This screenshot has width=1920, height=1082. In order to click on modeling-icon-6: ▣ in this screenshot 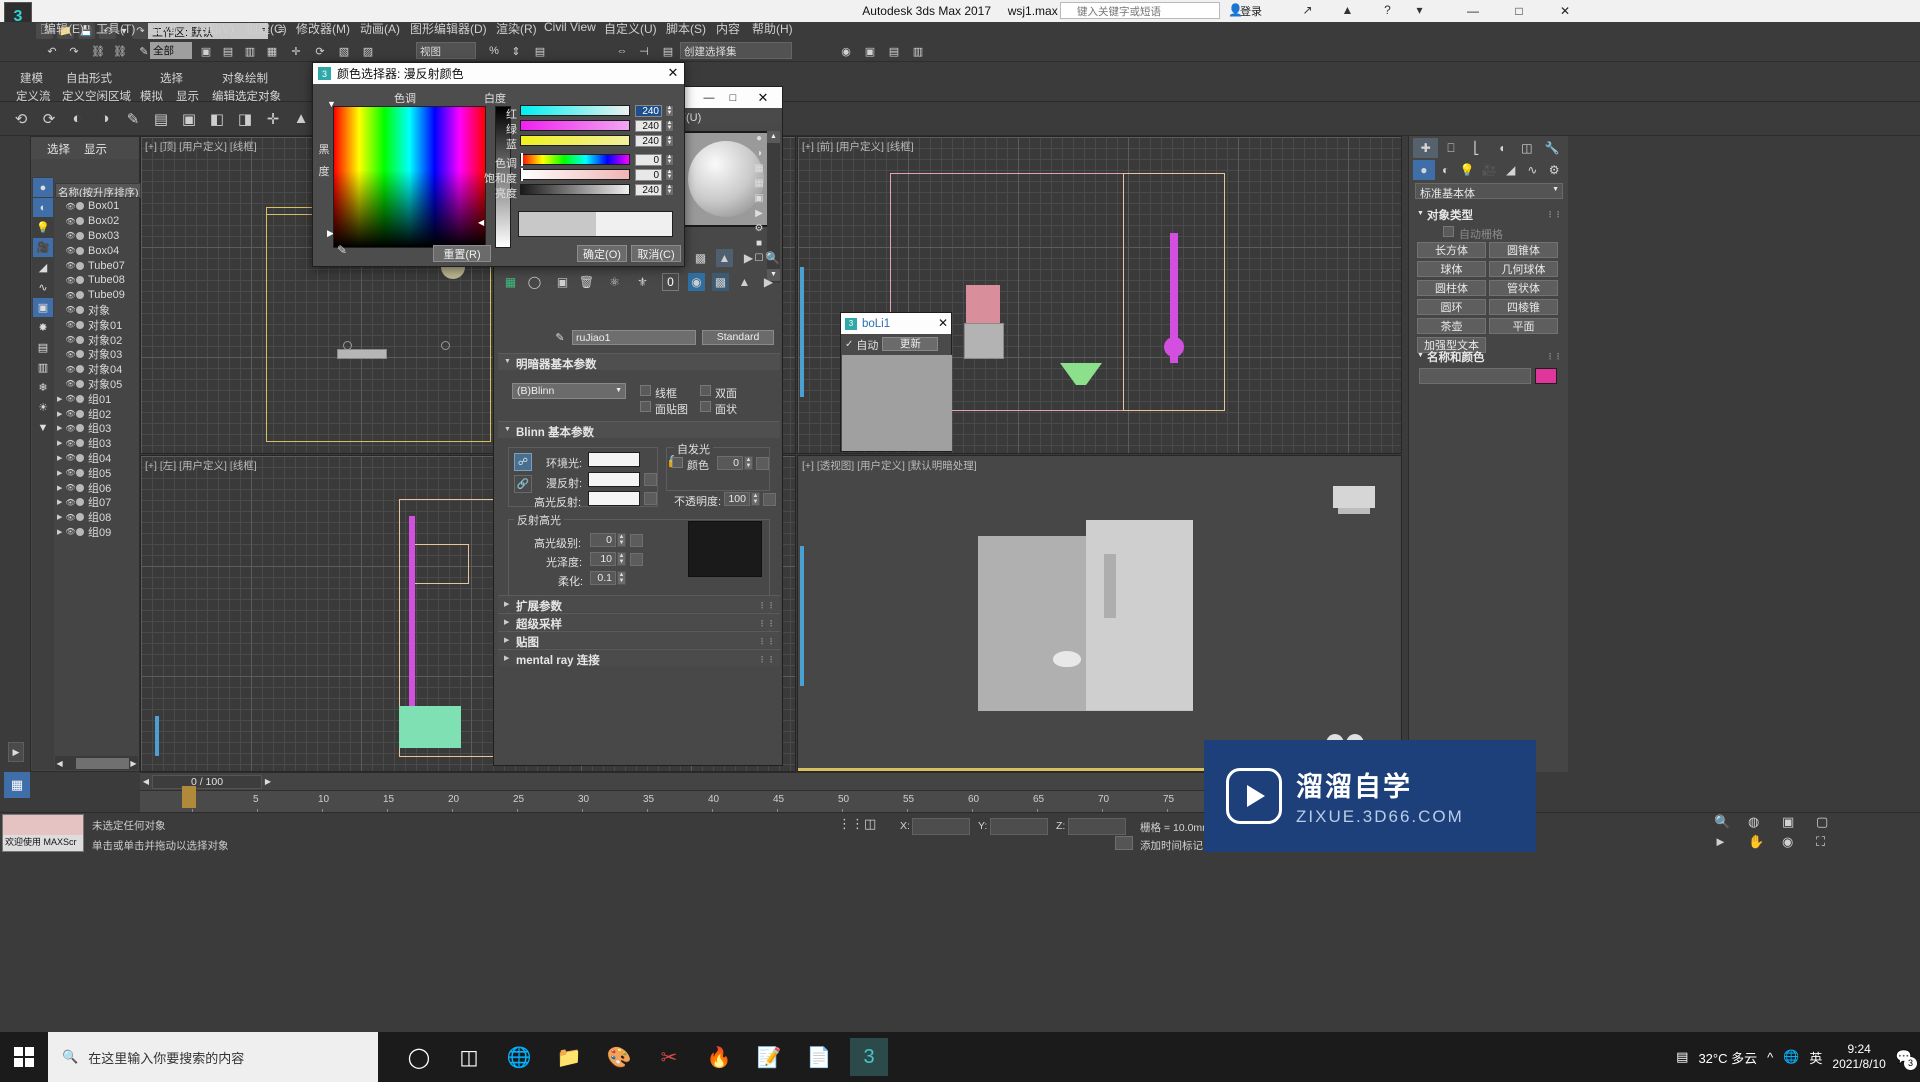, I will do `click(189, 118)`.